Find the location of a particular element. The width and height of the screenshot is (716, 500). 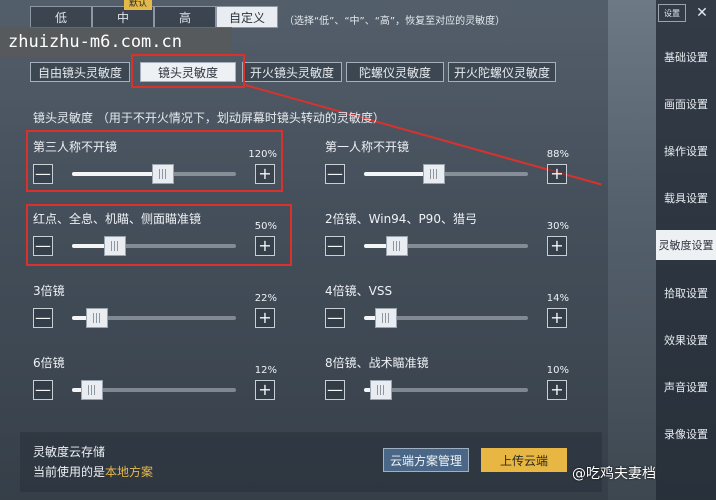

slider-value: 12% is located at coordinates (265, 370).